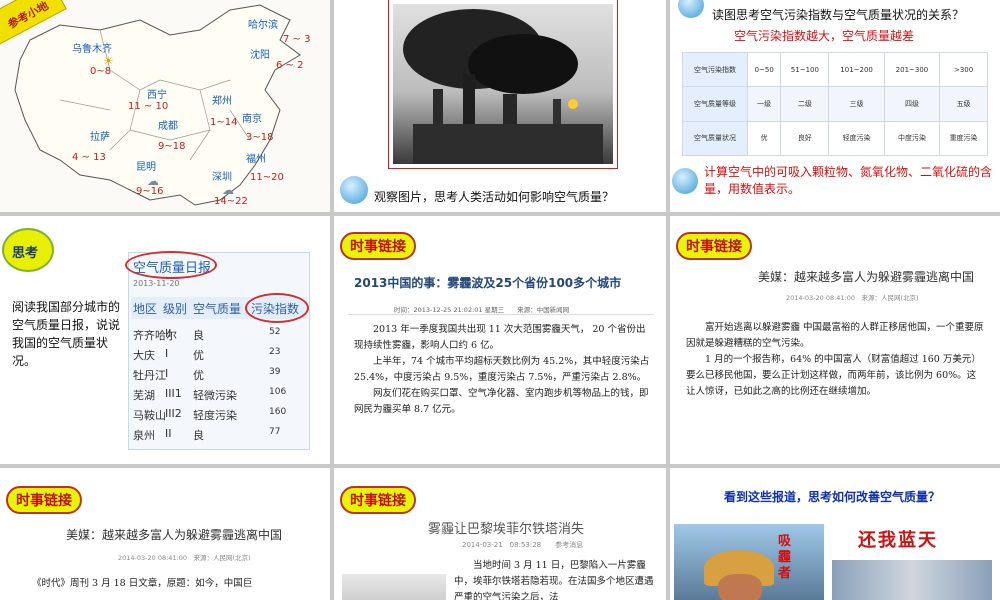 This screenshot has height=600, width=1000. What do you see at coordinates (275, 432) in the screenshot?
I see `report-cell: 77` at bounding box center [275, 432].